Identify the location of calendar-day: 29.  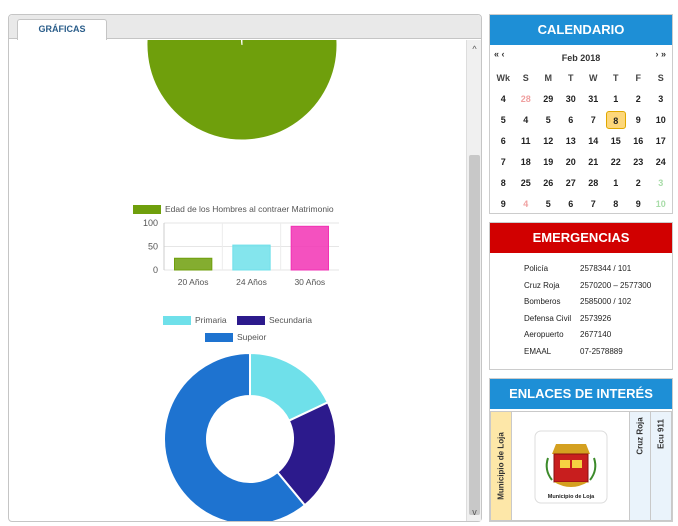
(548, 98).